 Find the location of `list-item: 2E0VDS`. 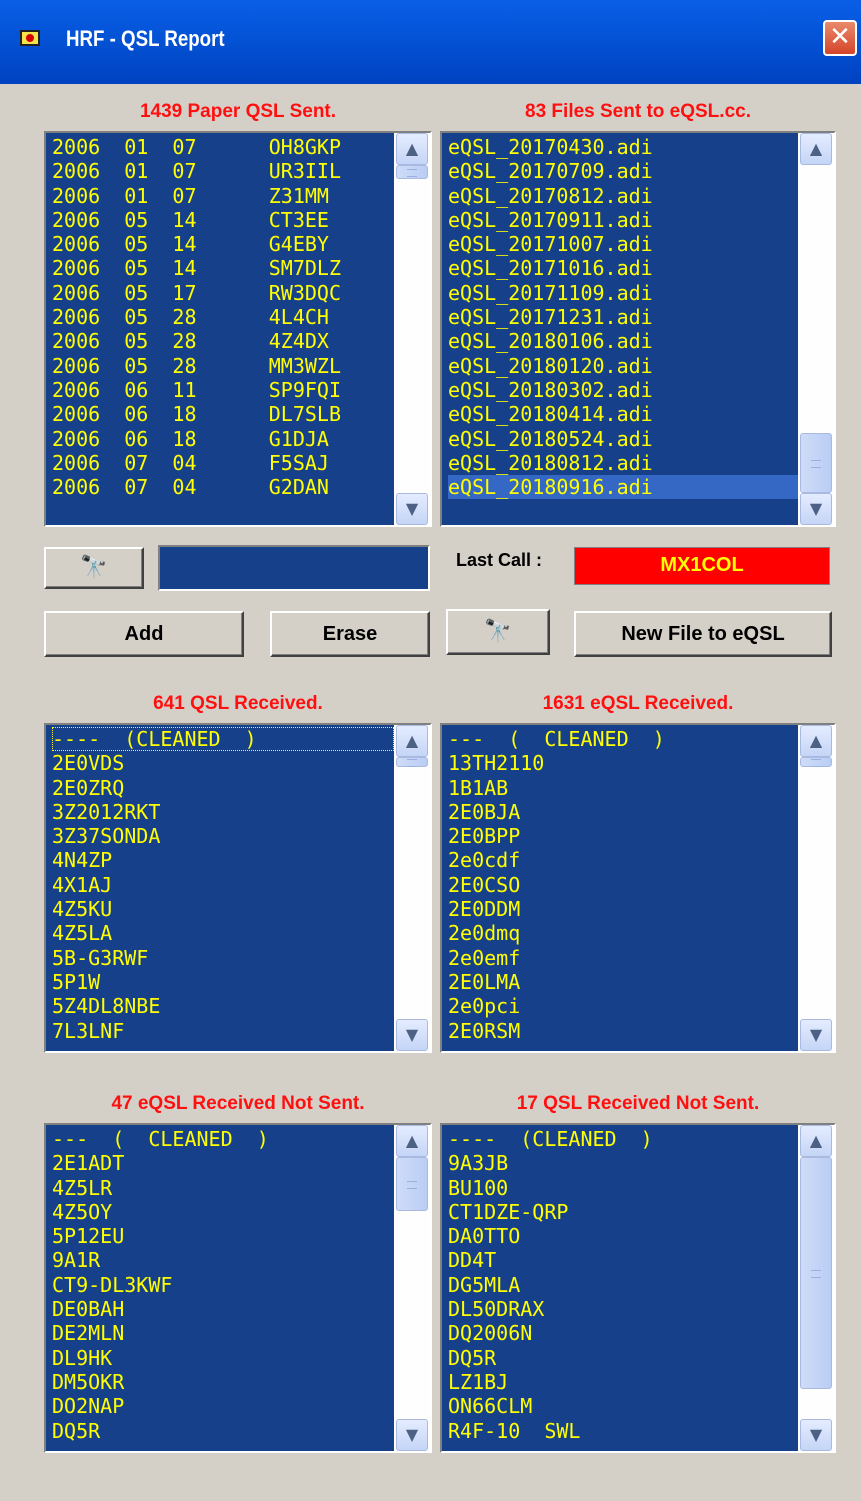

list-item: 2E0VDS is located at coordinates (223, 763).